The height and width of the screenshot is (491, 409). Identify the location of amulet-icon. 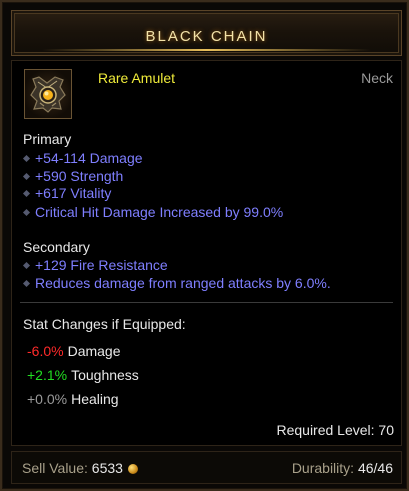
(48, 94).